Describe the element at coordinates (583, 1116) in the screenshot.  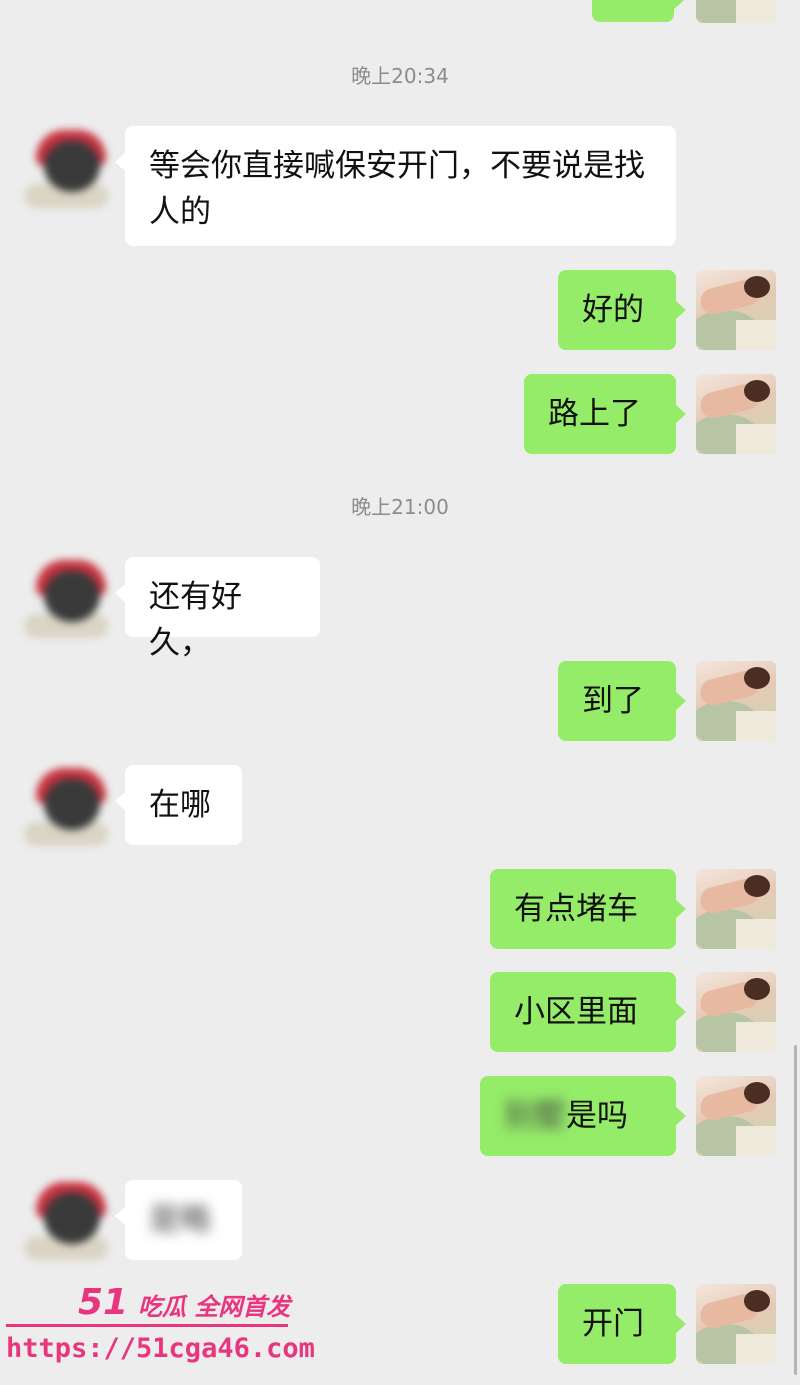
I see `message-bubble-outgoing: 别墅是吗` at that location.